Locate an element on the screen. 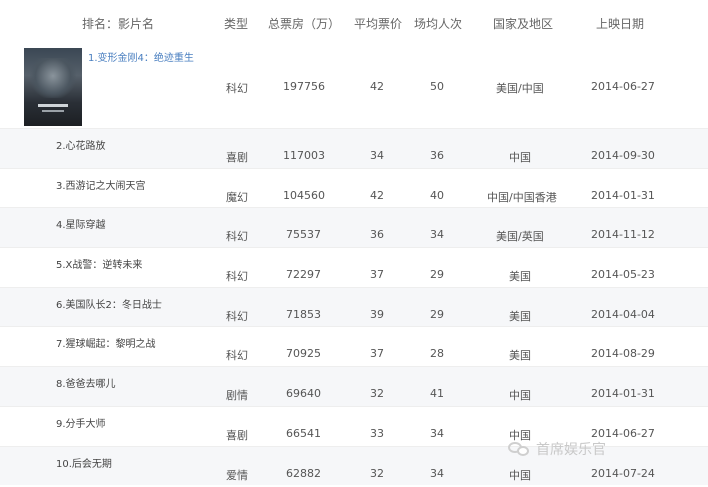 Image resolution: width=708 pixels, height=487 pixels. genre-cell: 魔幻 is located at coordinates (237, 197).